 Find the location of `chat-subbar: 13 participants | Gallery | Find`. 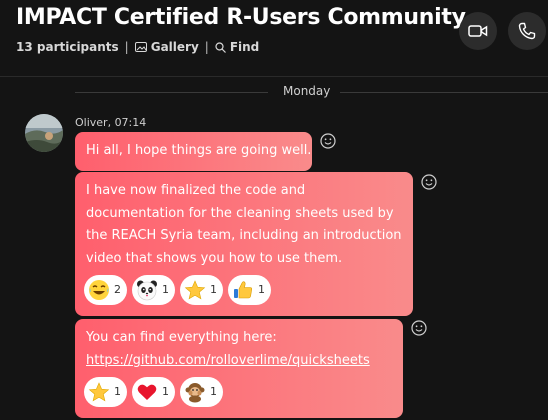

chat-subbar: 13 participants | Gallery | Find is located at coordinates (137, 47).